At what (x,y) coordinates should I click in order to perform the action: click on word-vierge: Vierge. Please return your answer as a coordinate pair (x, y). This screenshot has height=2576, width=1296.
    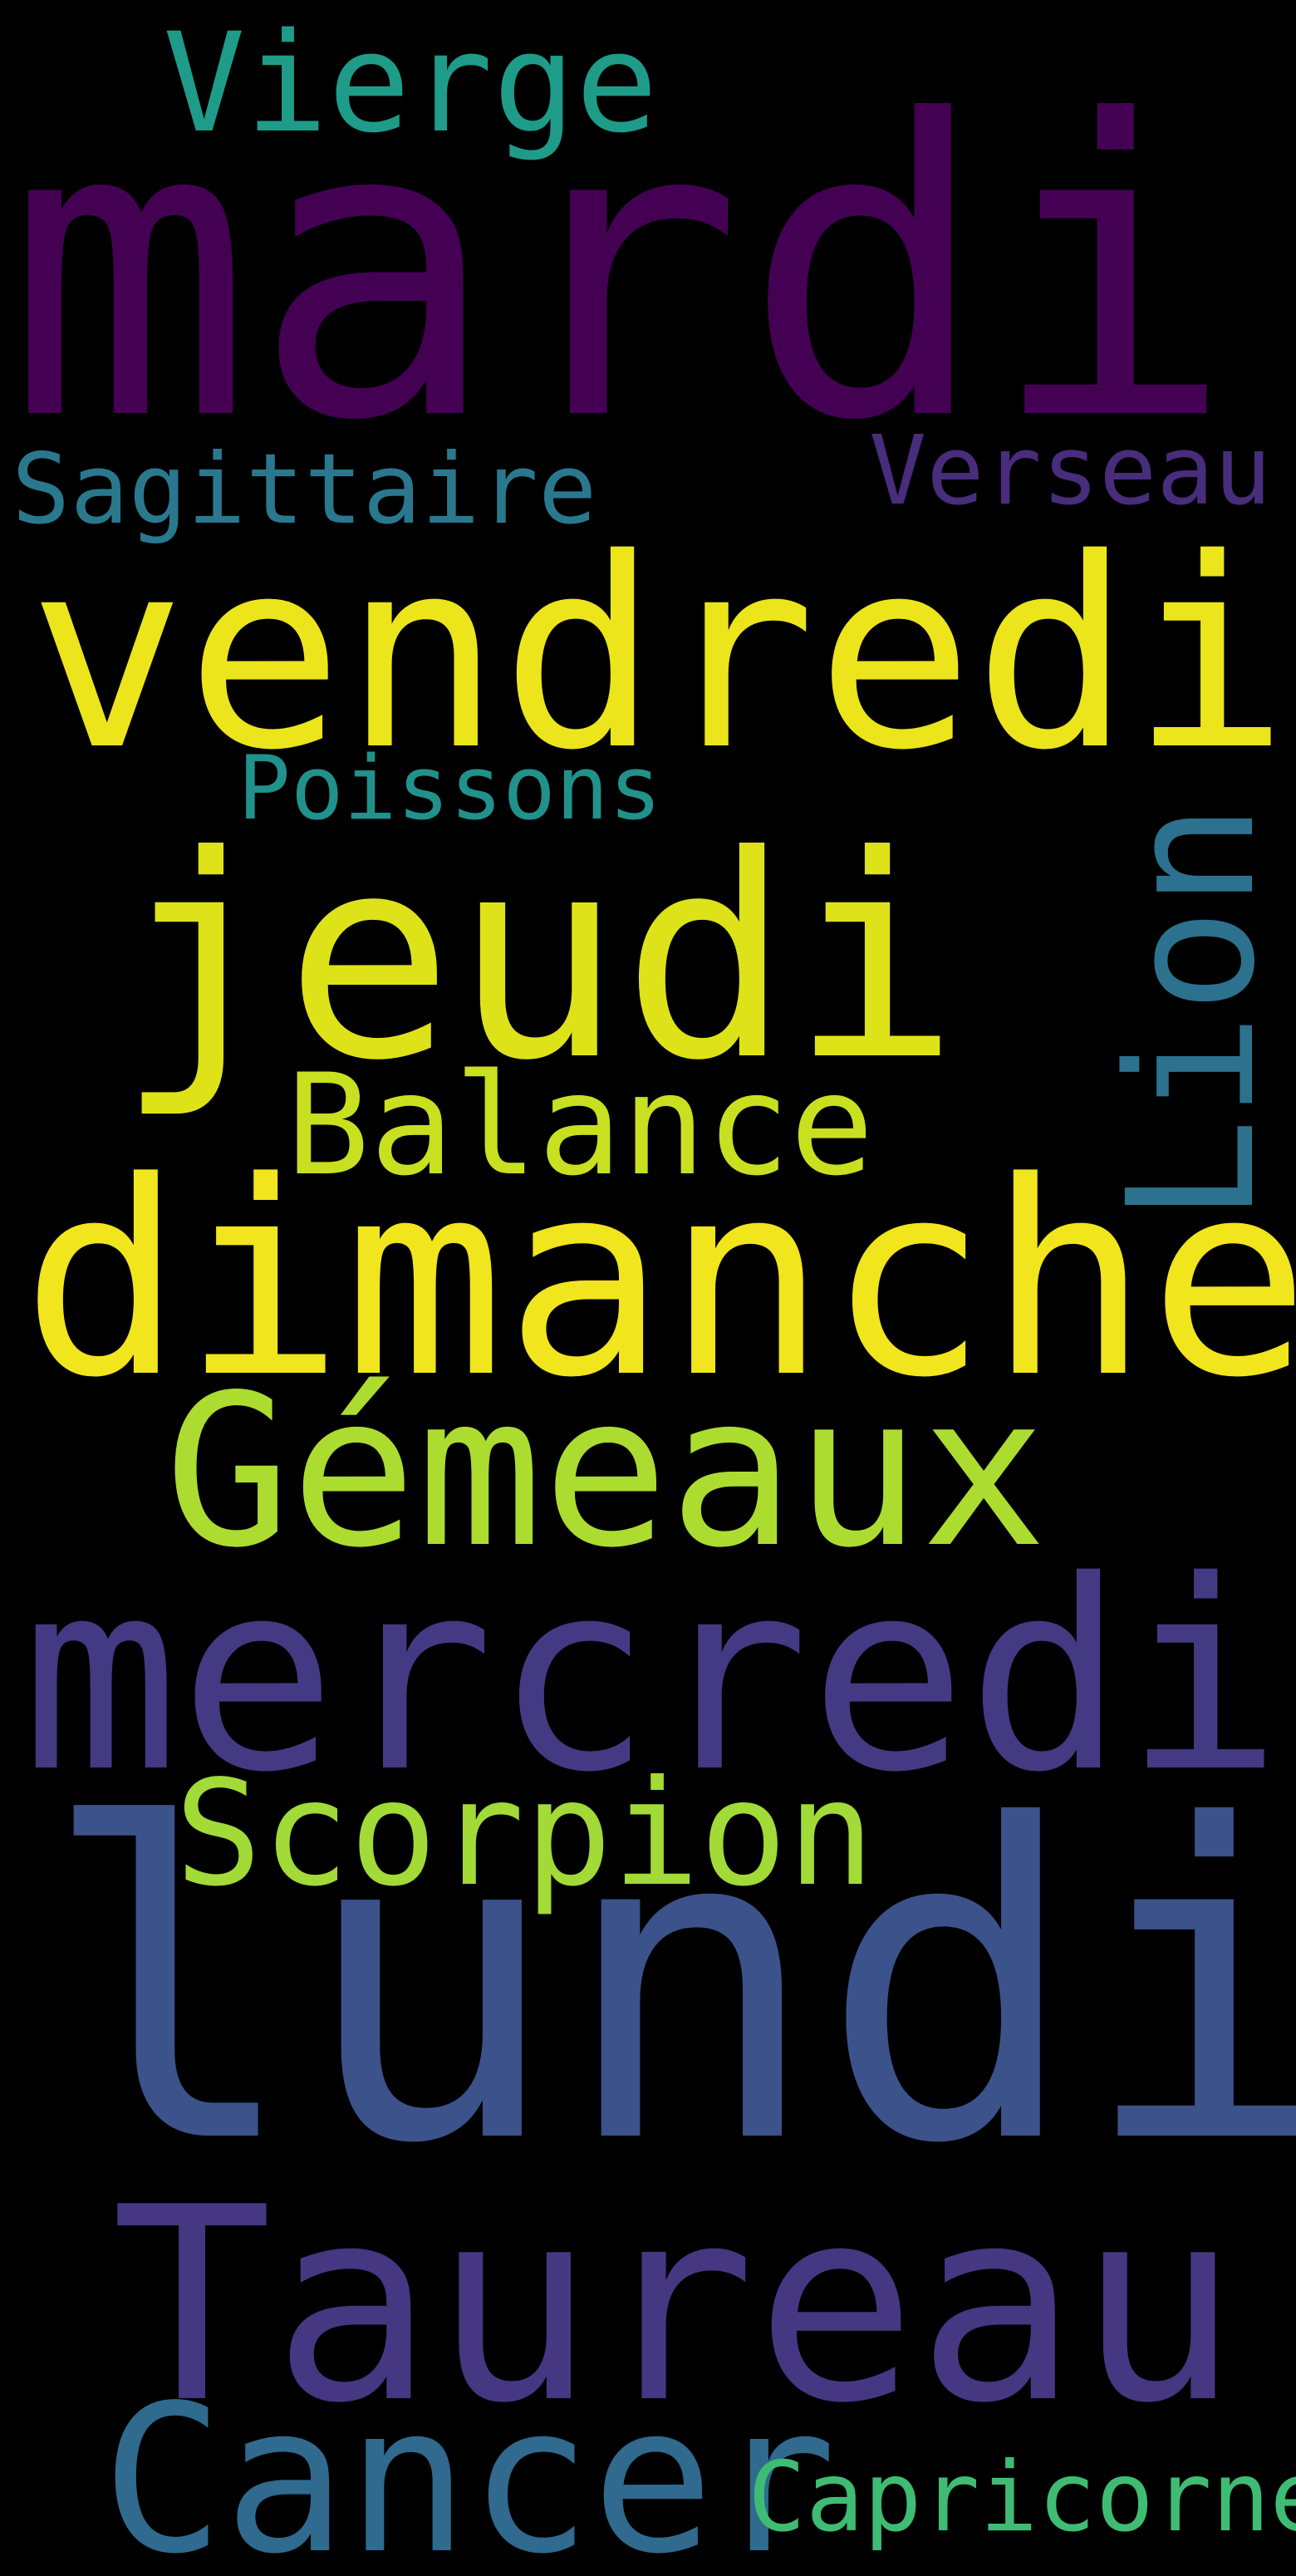
    Looking at the image, I should click on (411, 83).